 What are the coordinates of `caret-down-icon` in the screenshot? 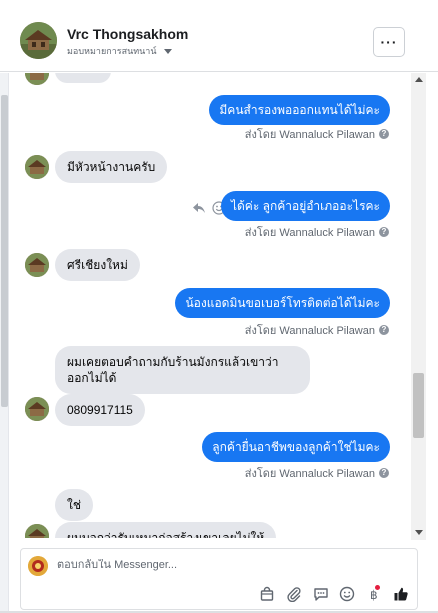 It's located at (167, 51).